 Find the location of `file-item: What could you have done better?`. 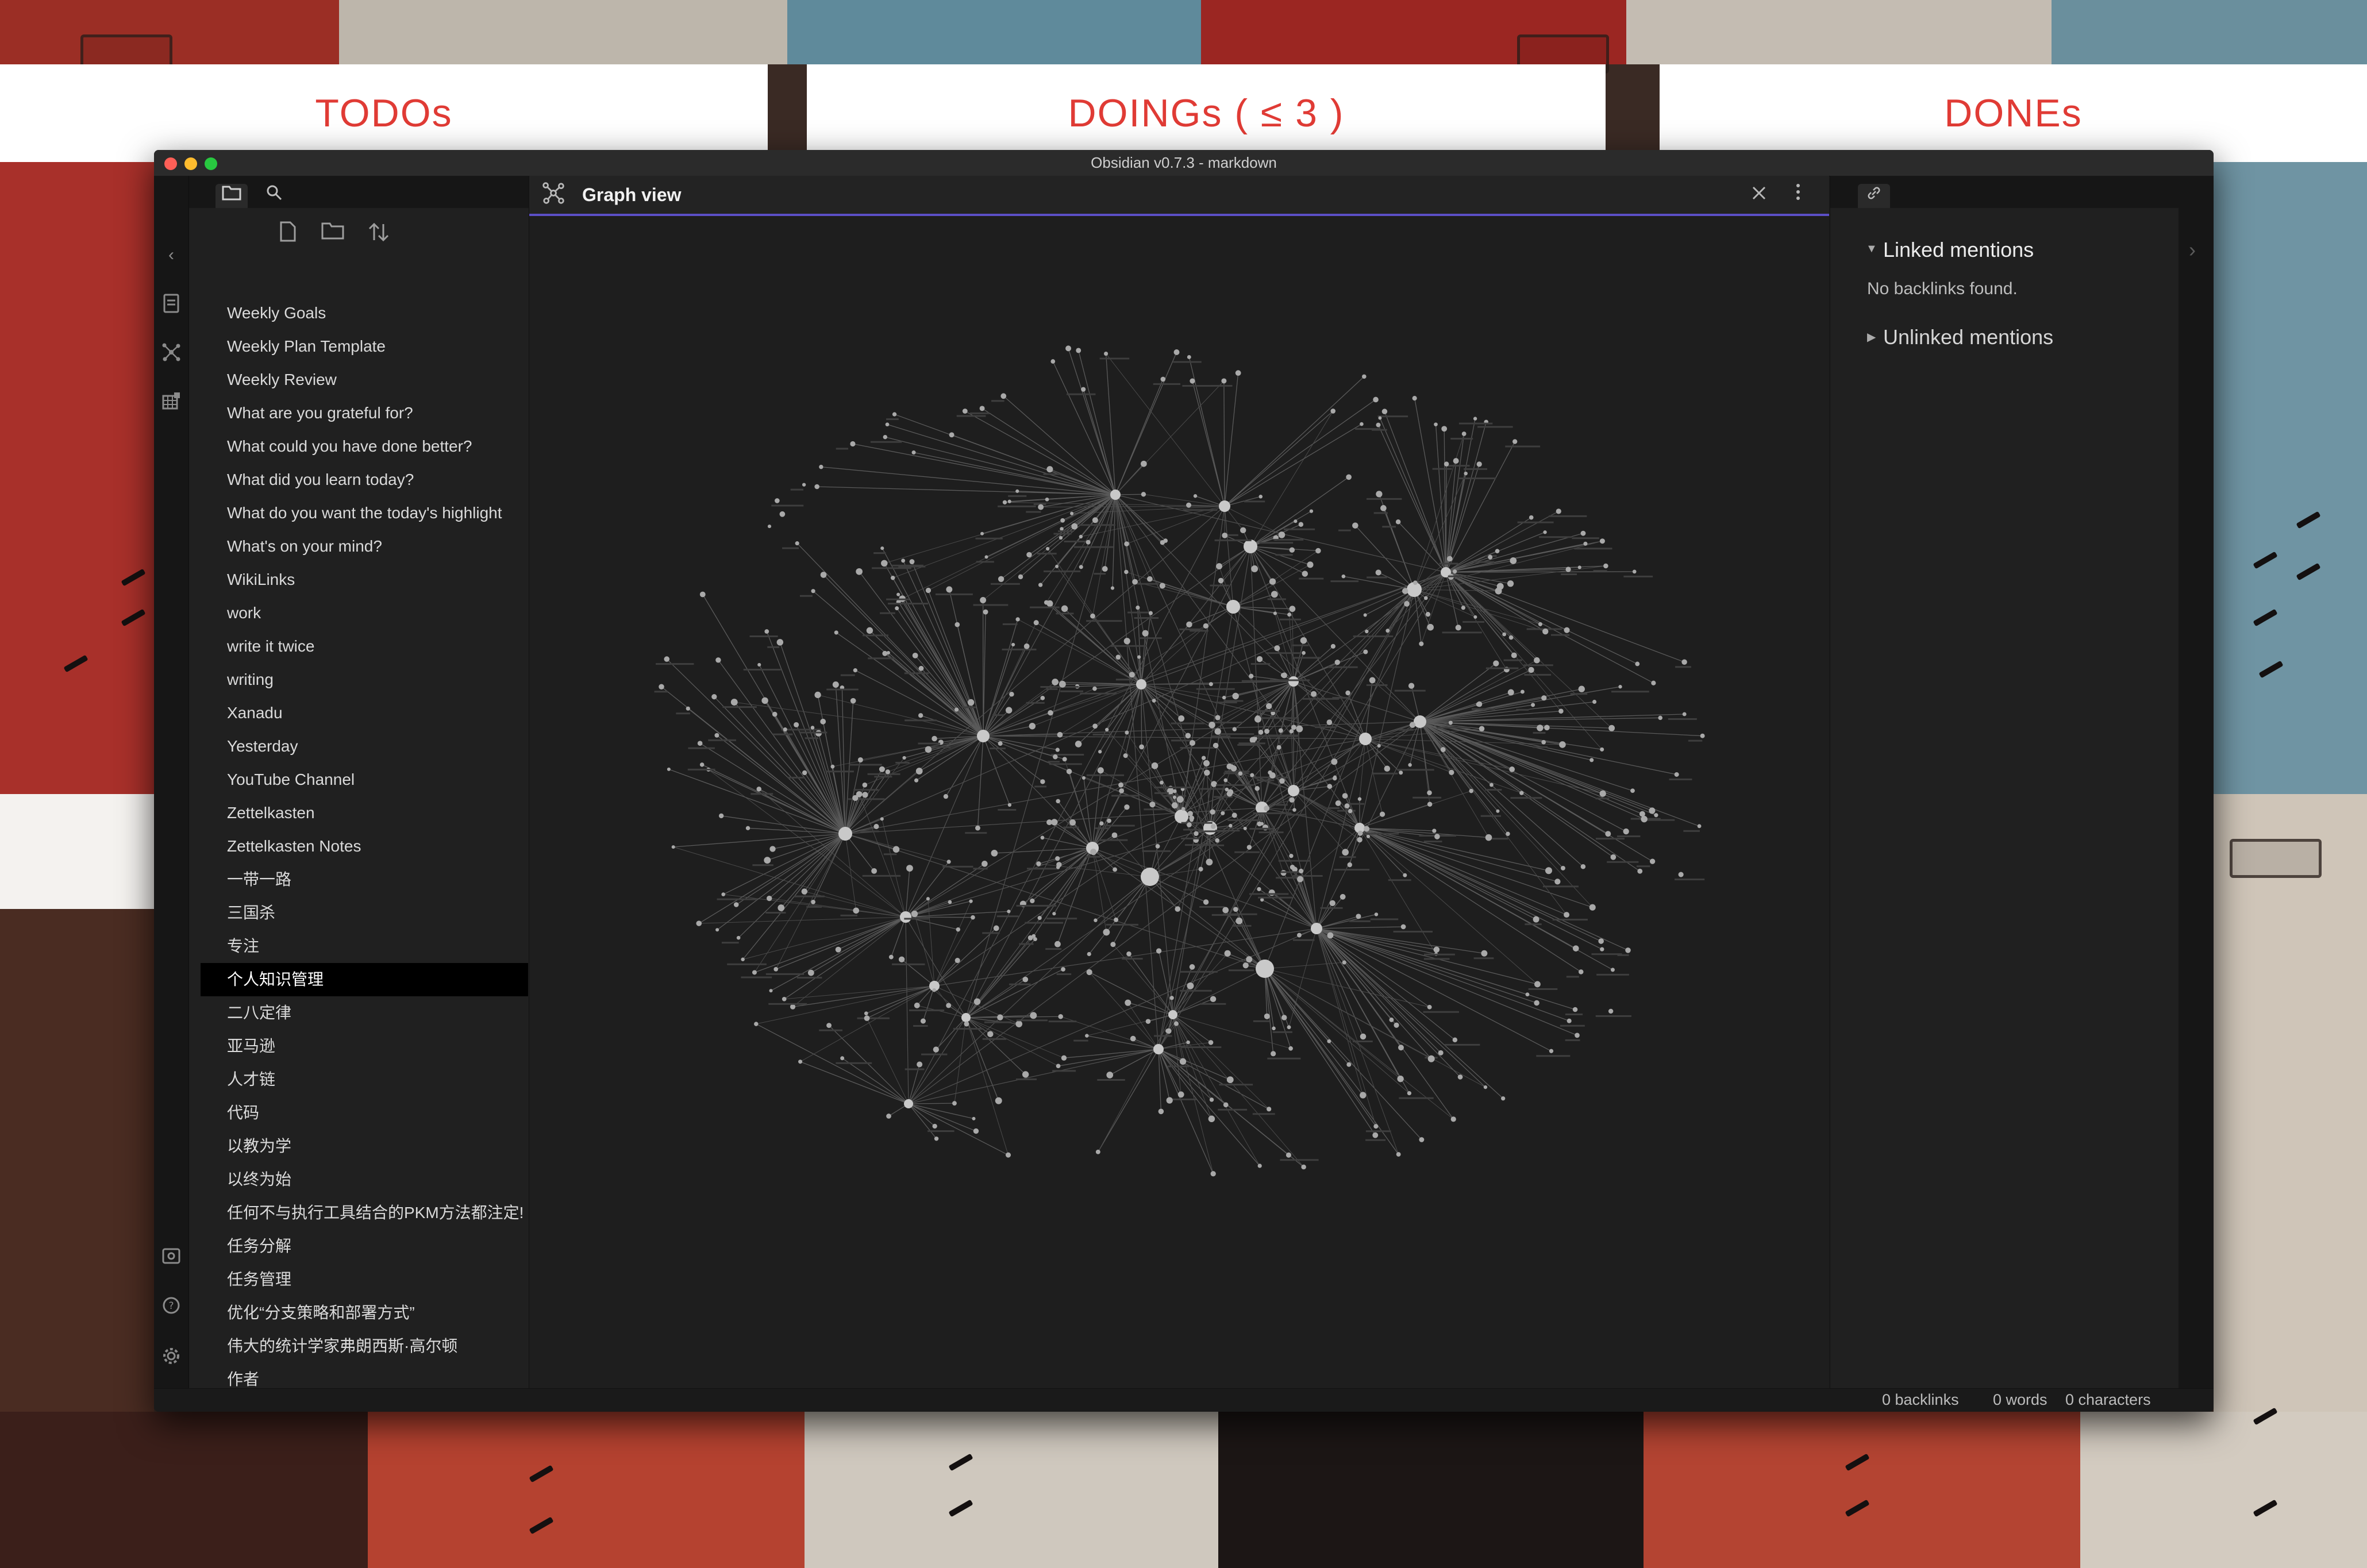

file-item: What could you have done better? is located at coordinates (364, 446).